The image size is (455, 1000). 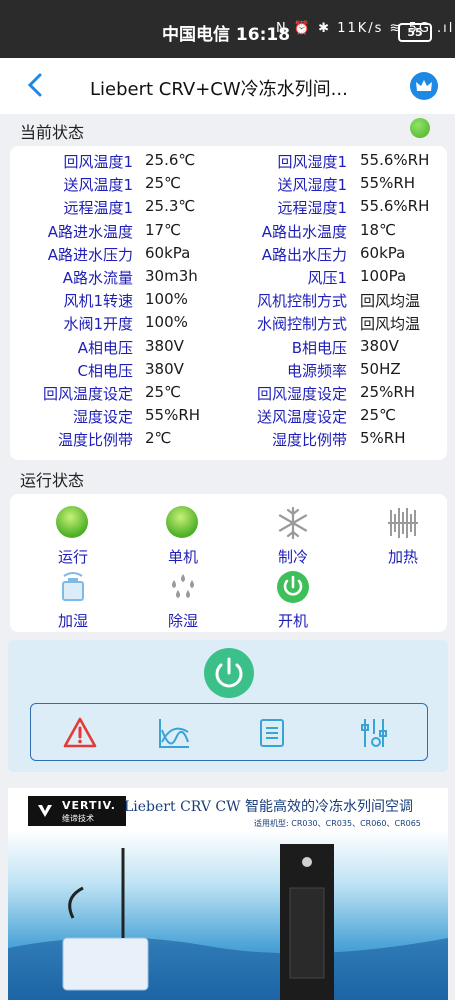 What do you see at coordinates (228, 208) in the screenshot?
I see `status-row: 远程温度1 25.3℃ 远程湿度1 55.6%RH` at bounding box center [228, 208].